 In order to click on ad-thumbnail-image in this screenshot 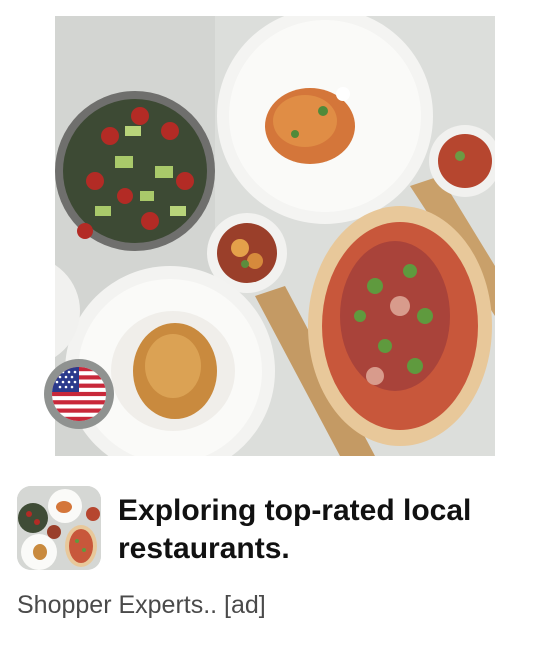, I will do `click(59, 528)`.